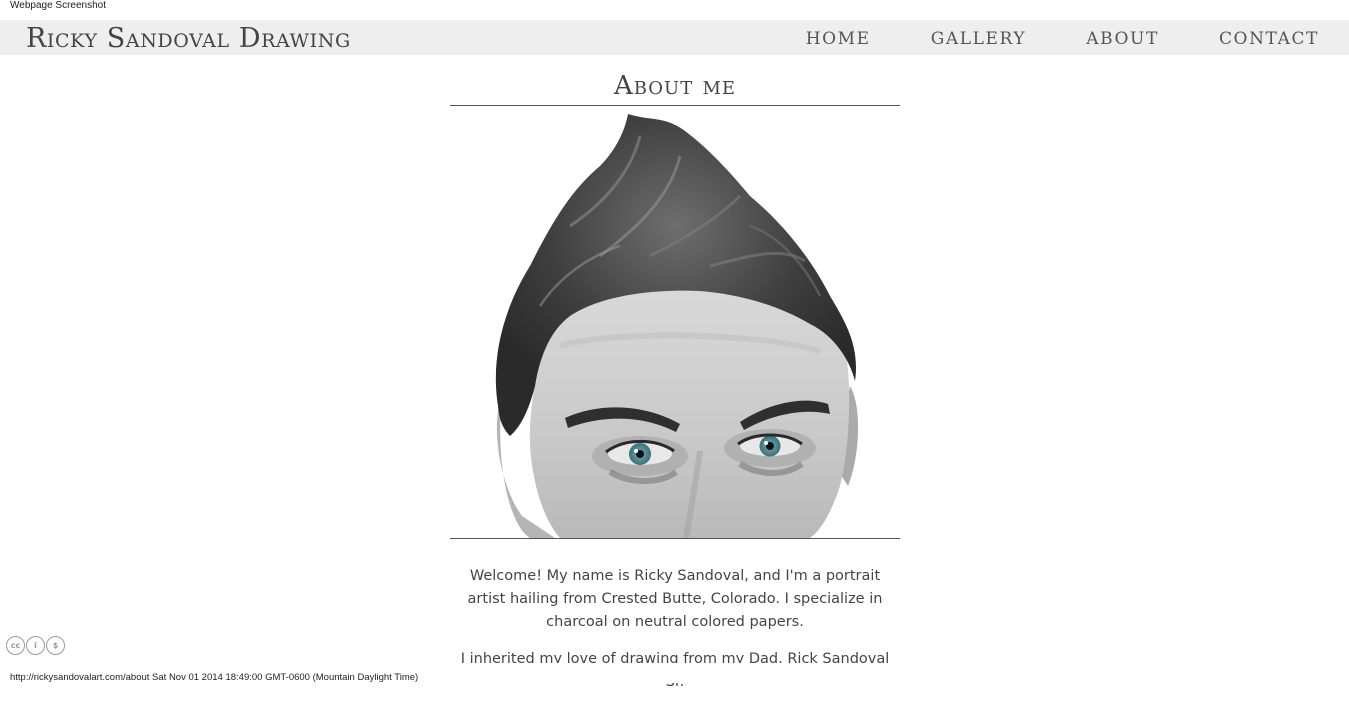 Image resolution: width=1349 pixels, height=708 pixels. What do you see at coordinates (58, 5) in the screenshot?
I see `capture-label: Webpage Screenshot` at bounding box center [58, 5].